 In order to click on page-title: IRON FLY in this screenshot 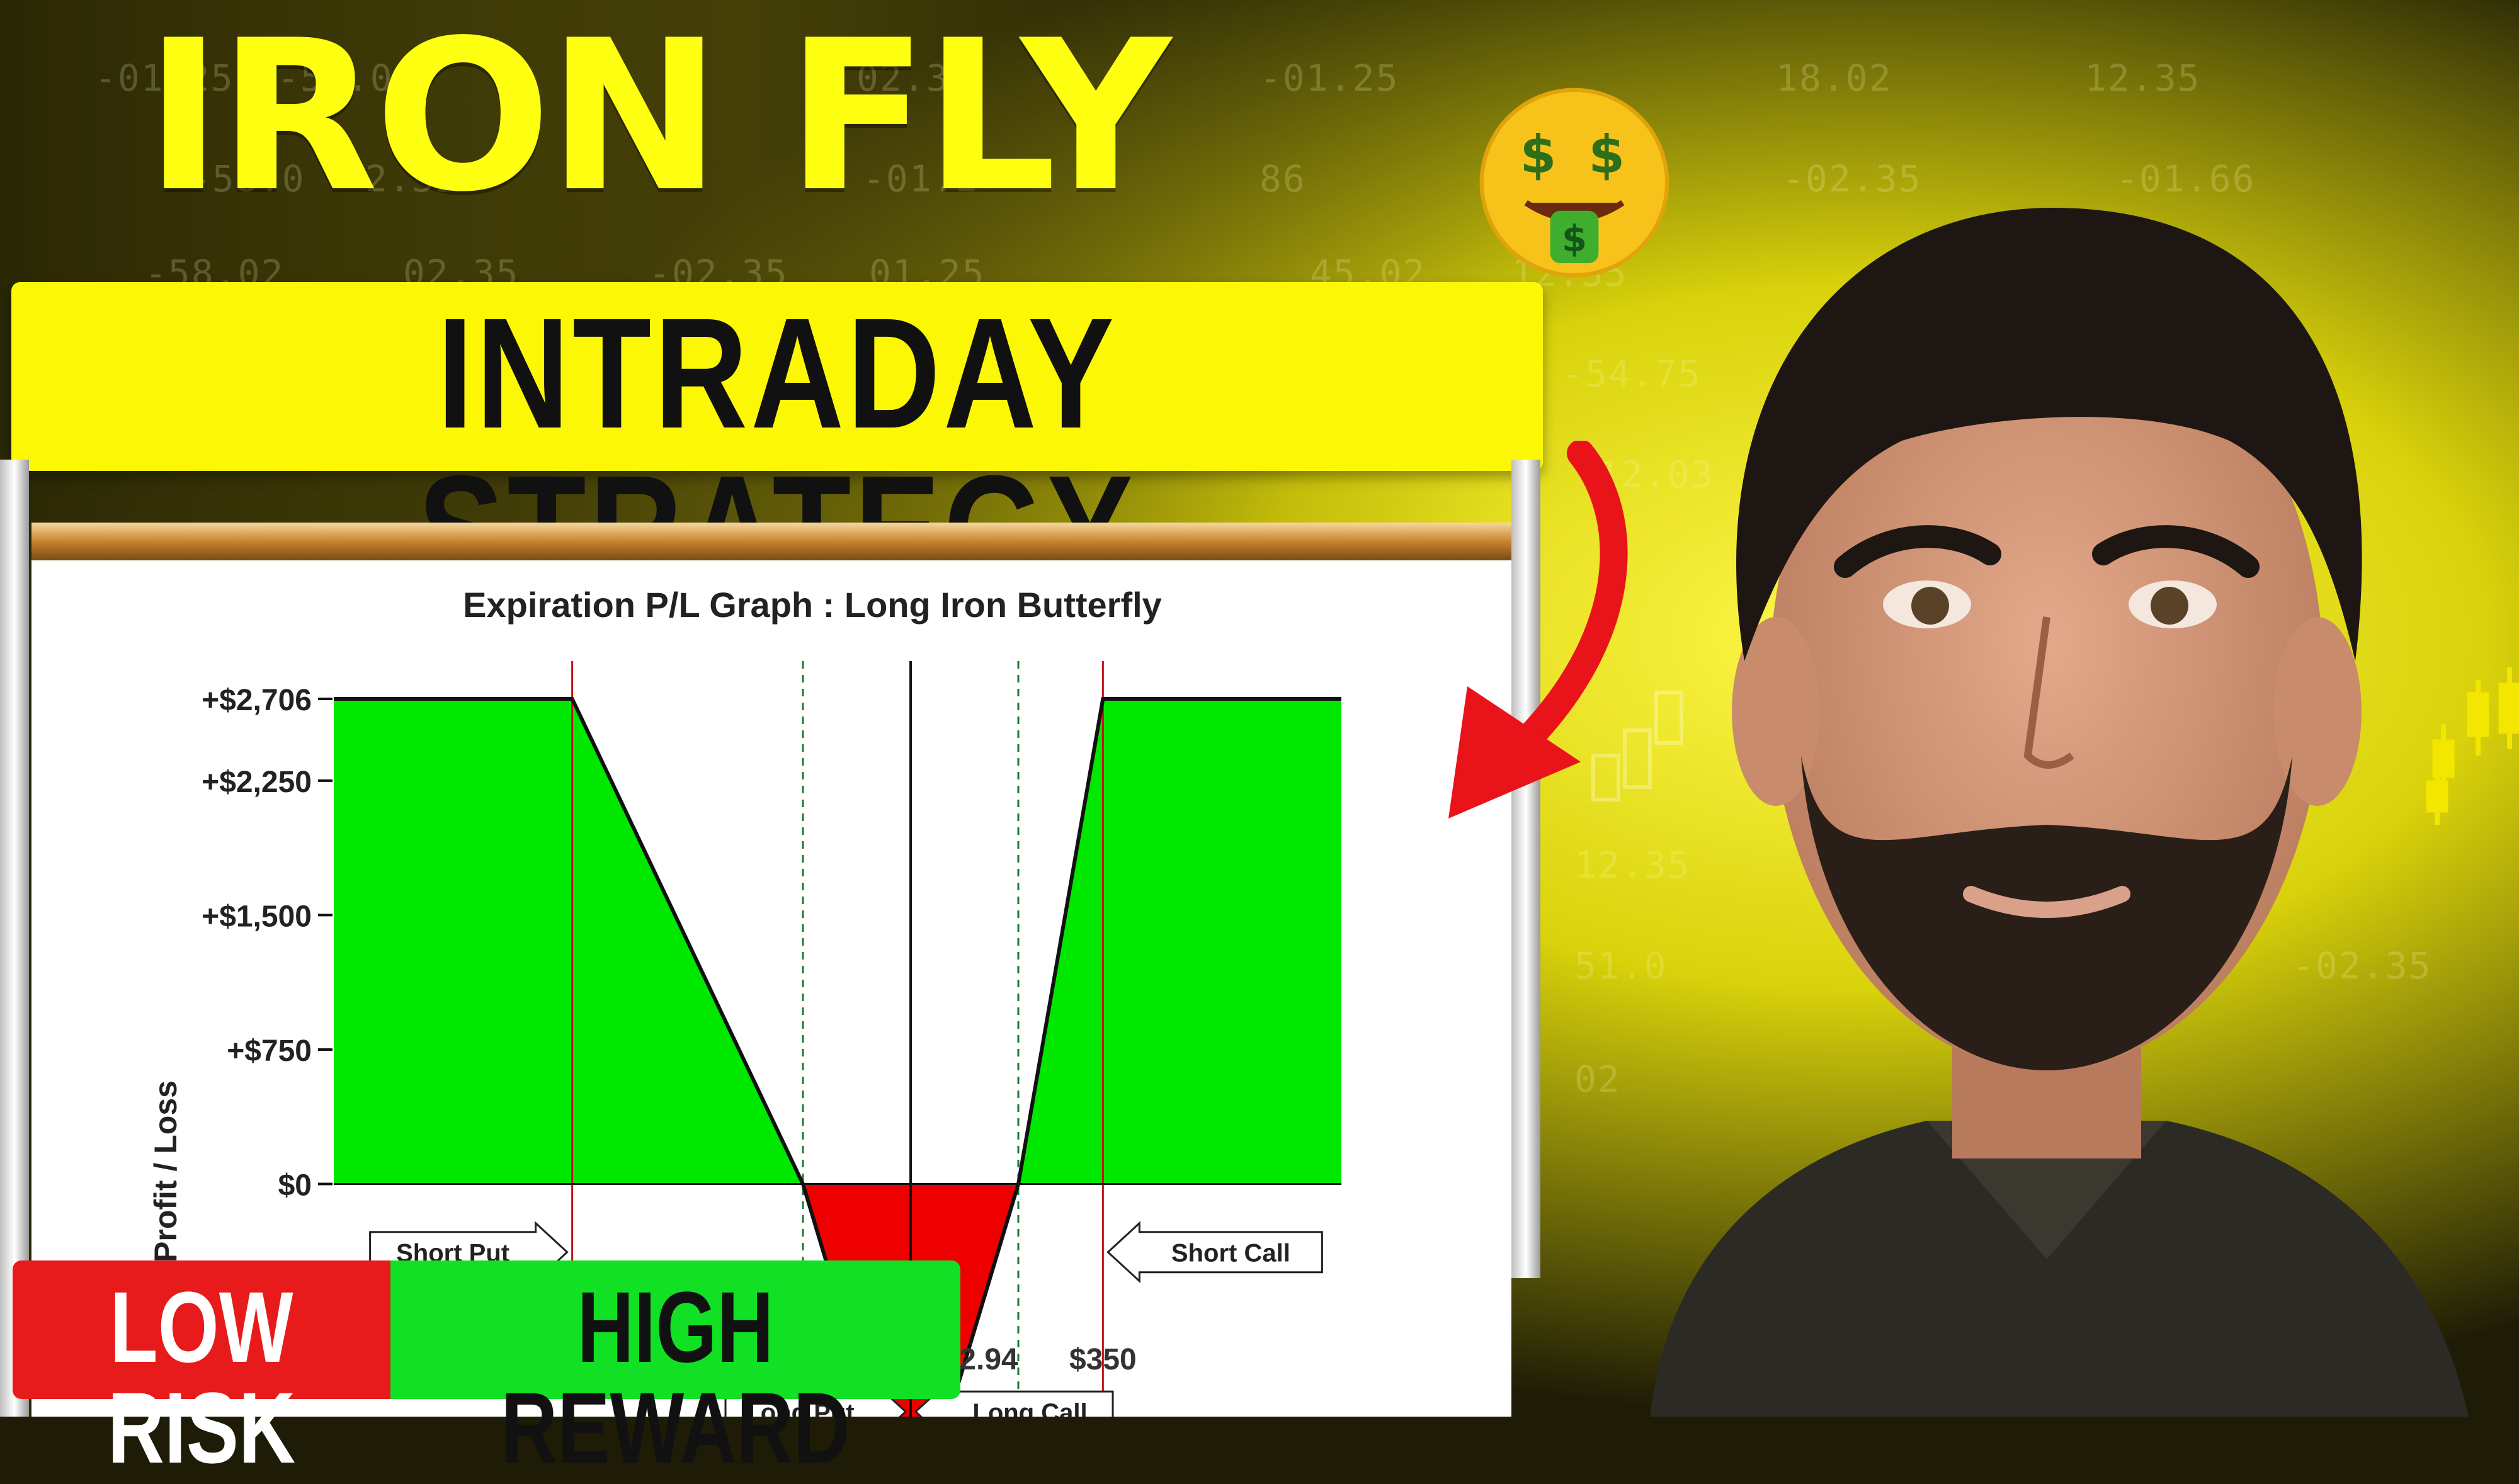, I will do `click(658, 119)`.